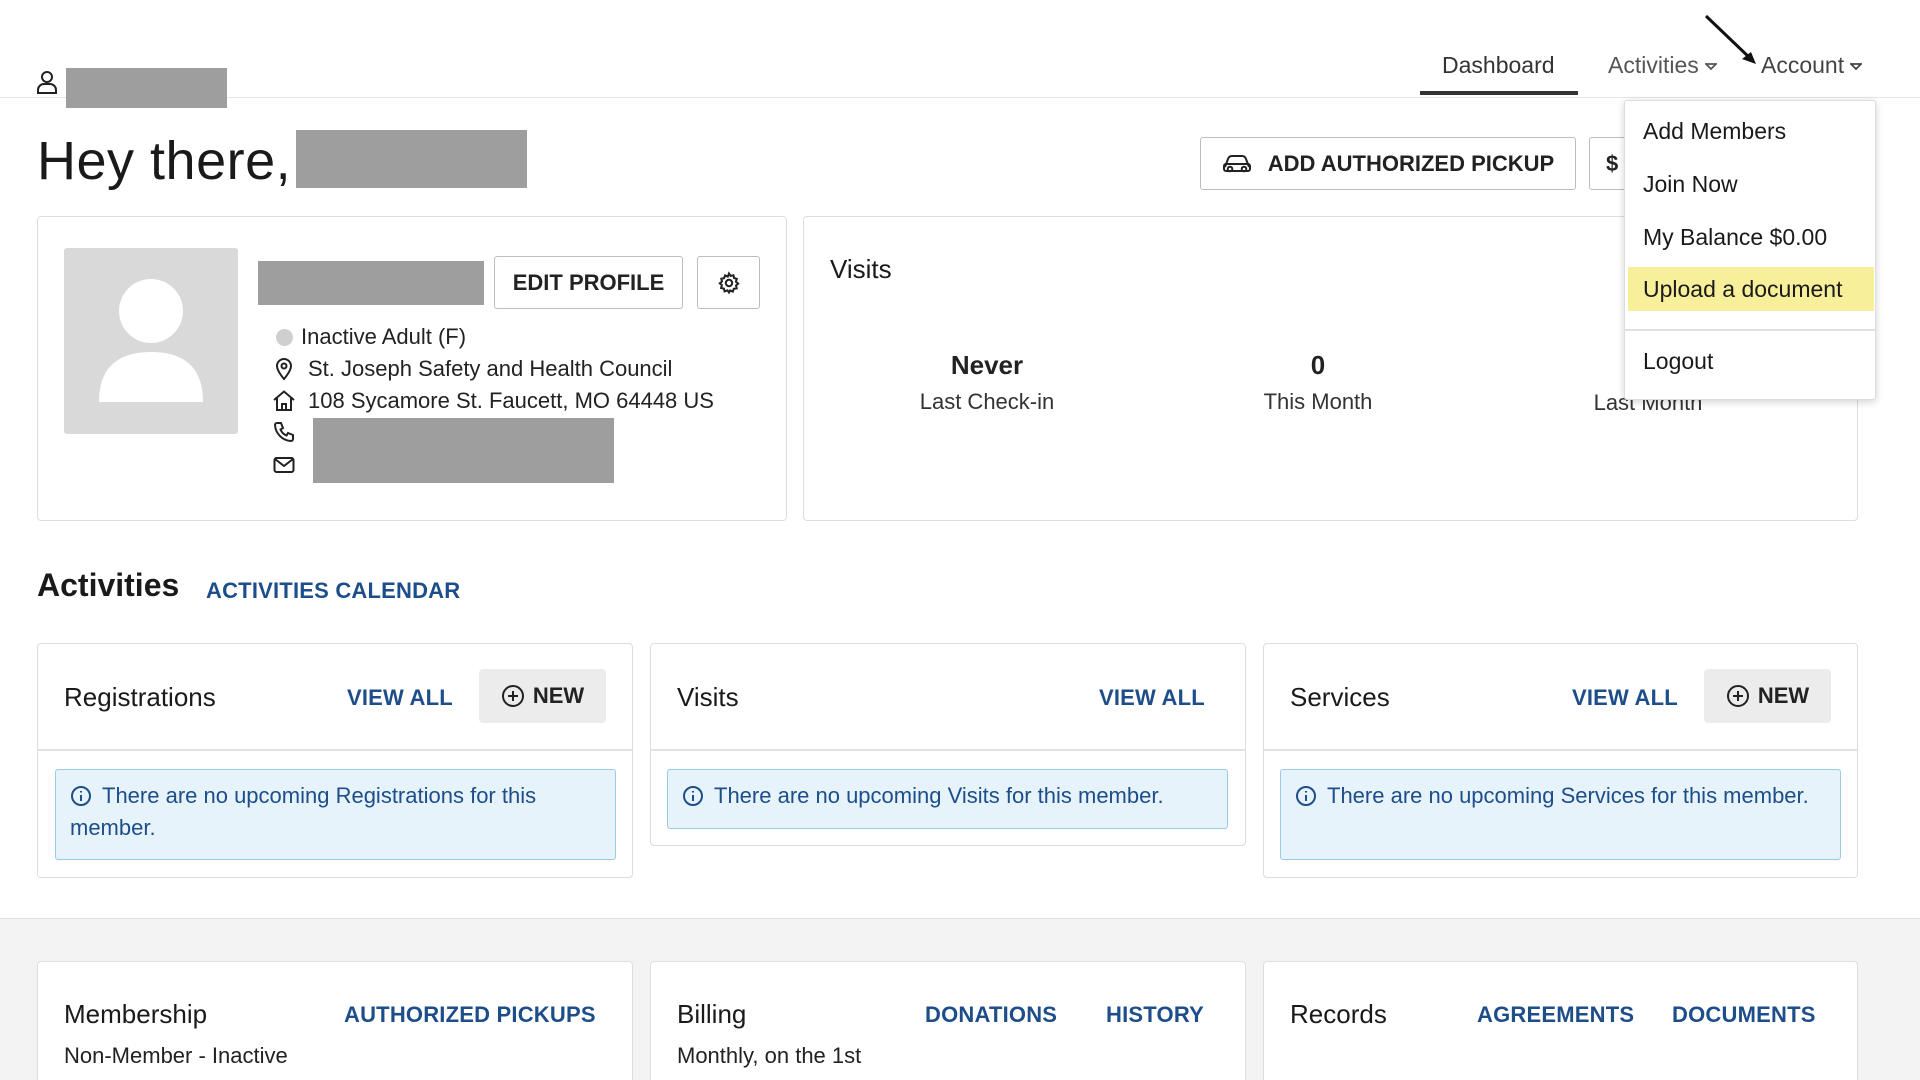  Describe the element at coordinates (1750, 237) in the screenshot. I see `menu-item-my-balance: My Balance $0.00` at that location.